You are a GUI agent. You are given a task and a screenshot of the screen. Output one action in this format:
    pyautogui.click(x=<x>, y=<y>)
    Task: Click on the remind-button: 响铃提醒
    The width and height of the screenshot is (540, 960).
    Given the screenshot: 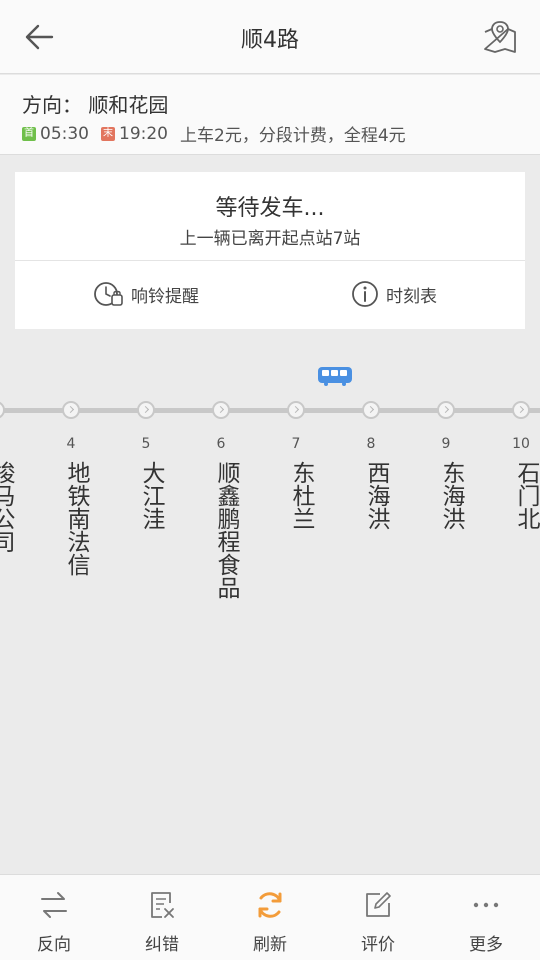 What is the action you would take?
    pyautogui.click(x=146, y=294)
    